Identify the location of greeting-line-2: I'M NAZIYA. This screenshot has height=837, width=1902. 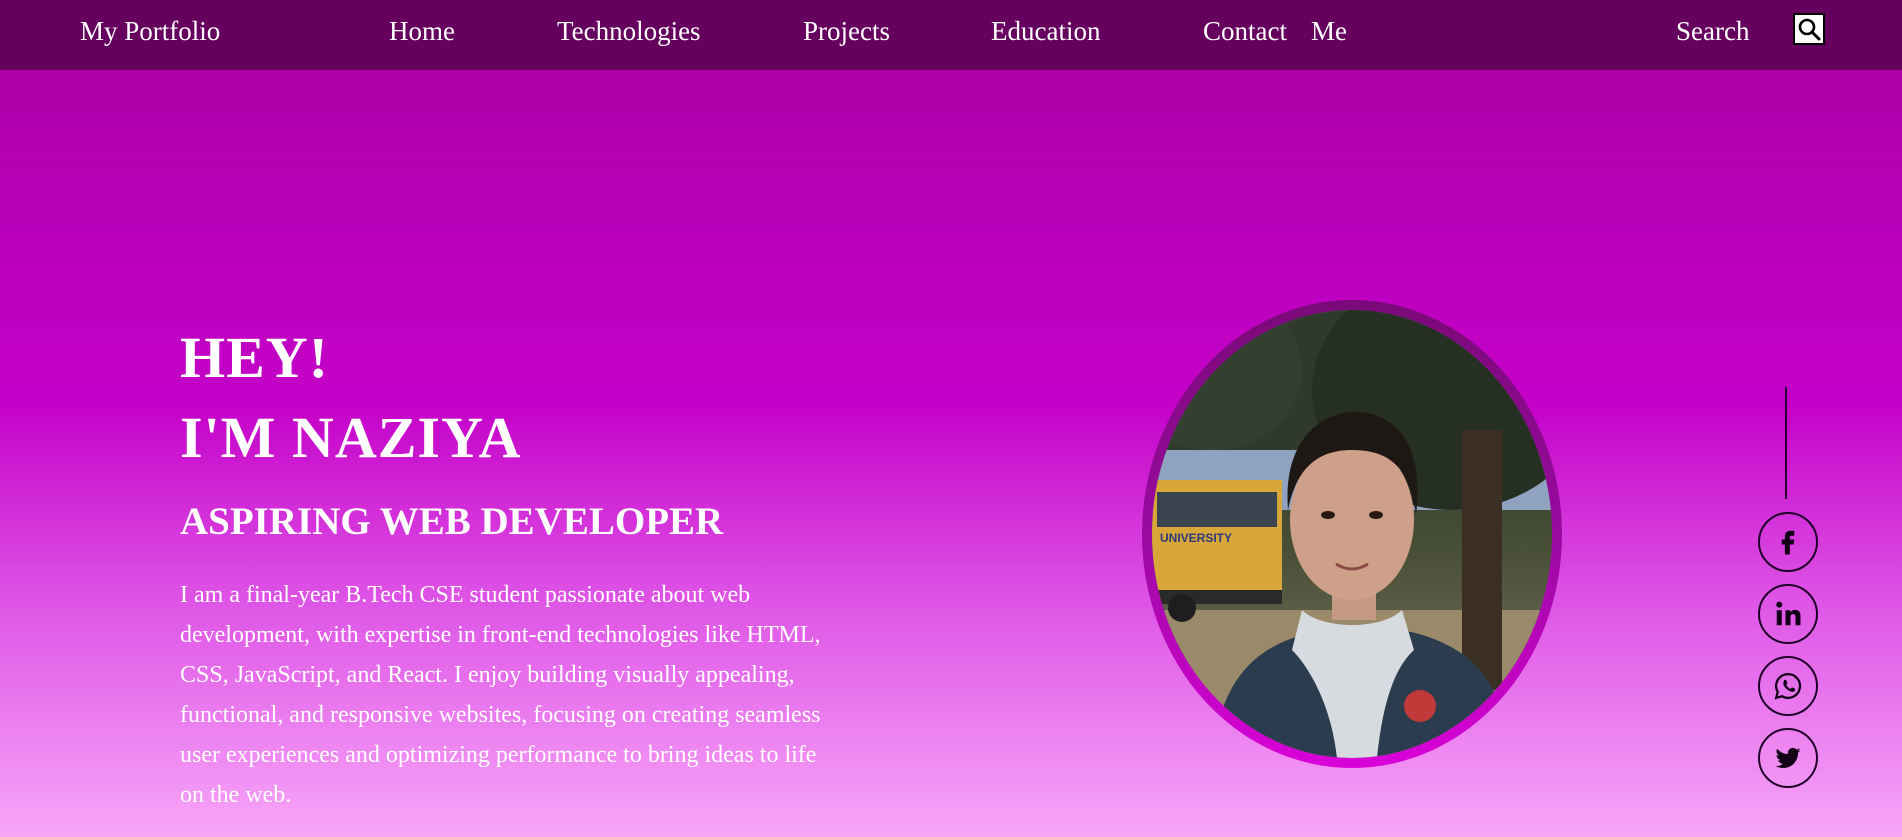
(351, 437).